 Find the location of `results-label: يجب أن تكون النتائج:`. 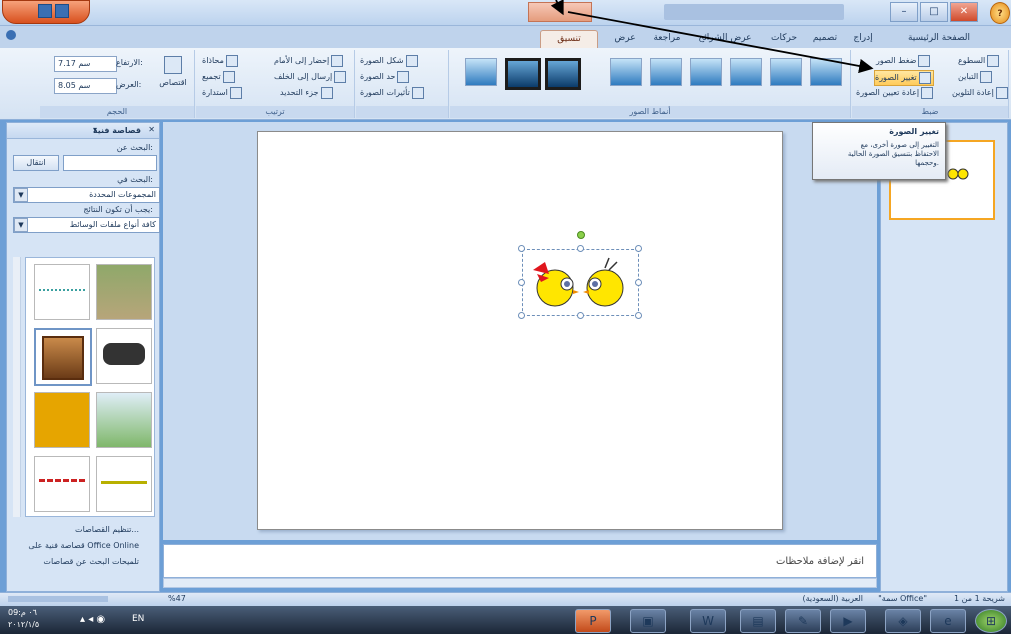

results-label: يجب أن تكون النتائج: is located at coordinates (118, 209).